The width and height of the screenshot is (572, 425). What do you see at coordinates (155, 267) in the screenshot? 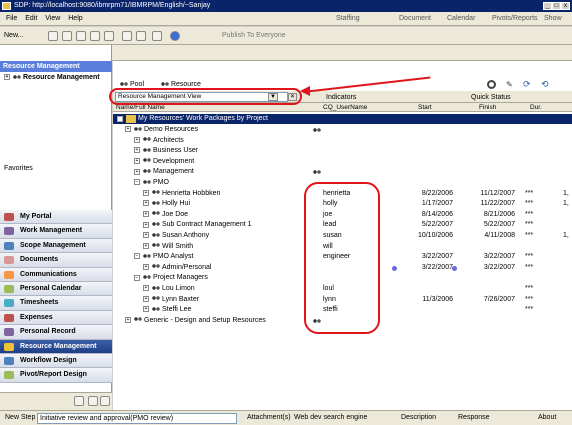
I see `person-icon` at bounding box center [155, 267].